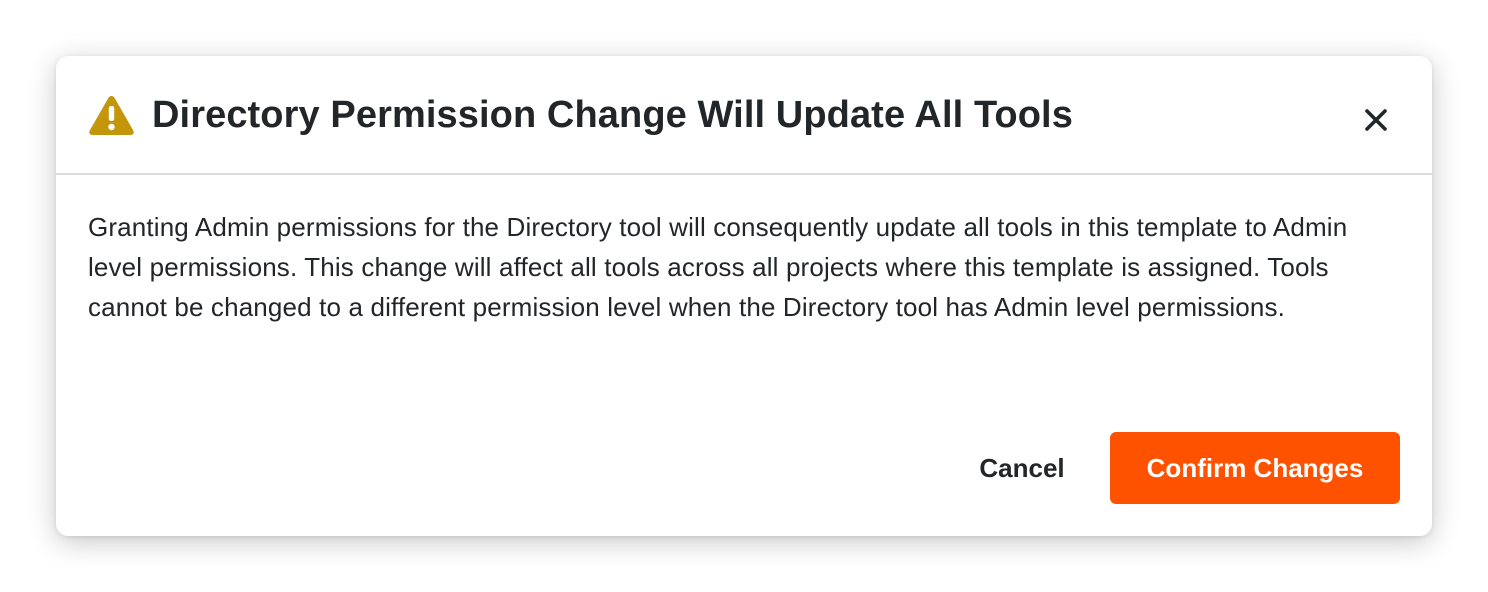  I want to click on warning-icon, so click(111, 115).